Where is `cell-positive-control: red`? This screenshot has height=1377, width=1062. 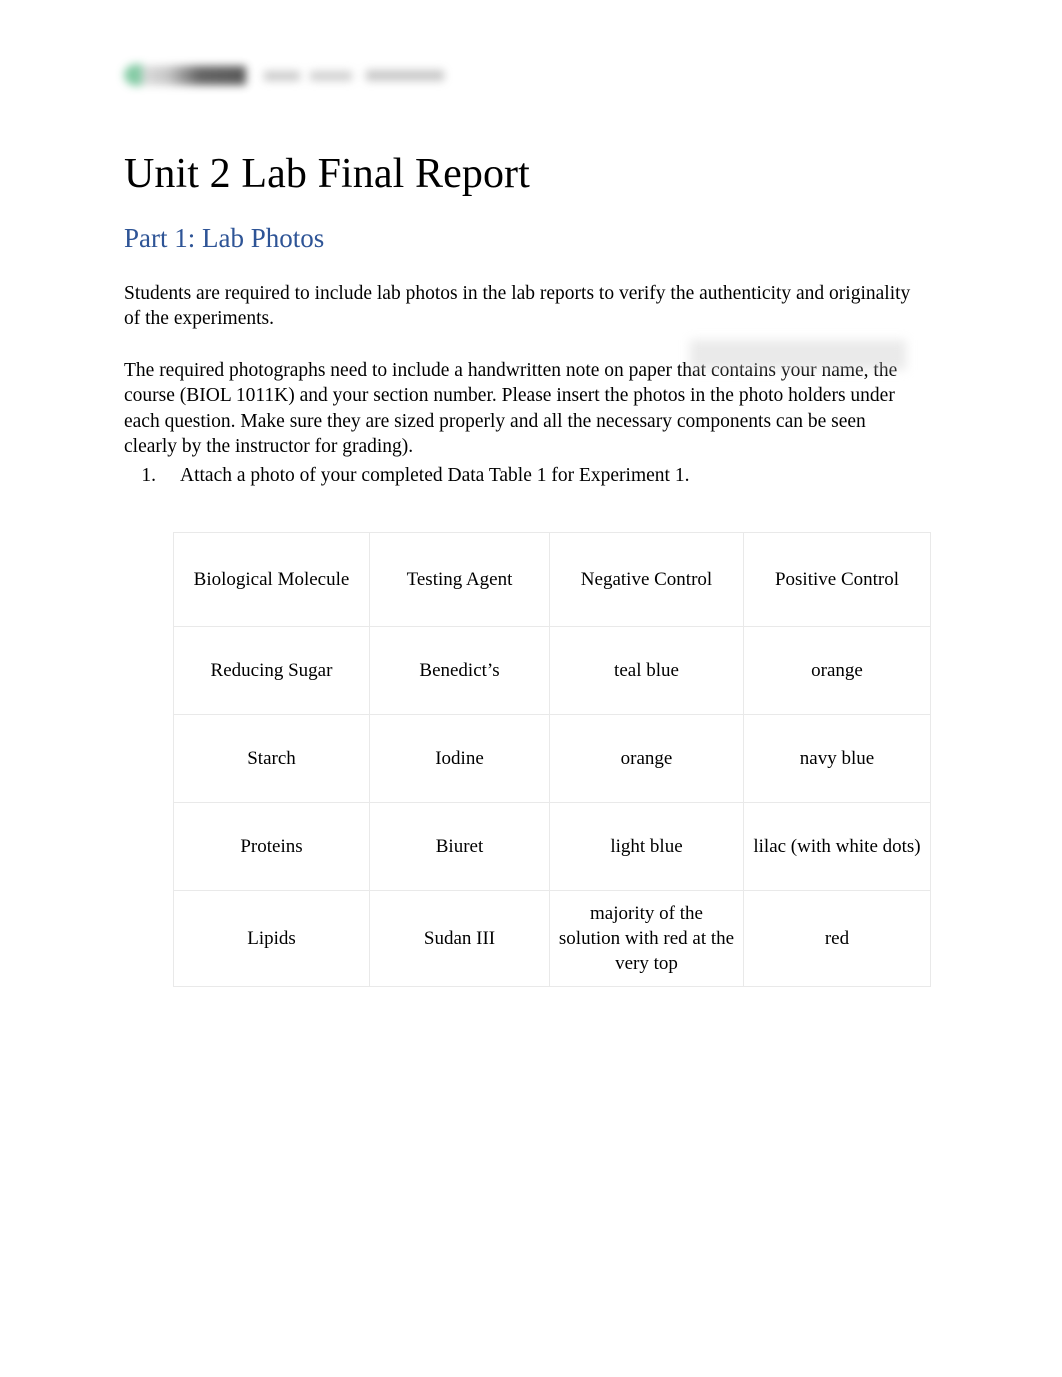 cell-positive-control: red is located at coordinates (837, 938).